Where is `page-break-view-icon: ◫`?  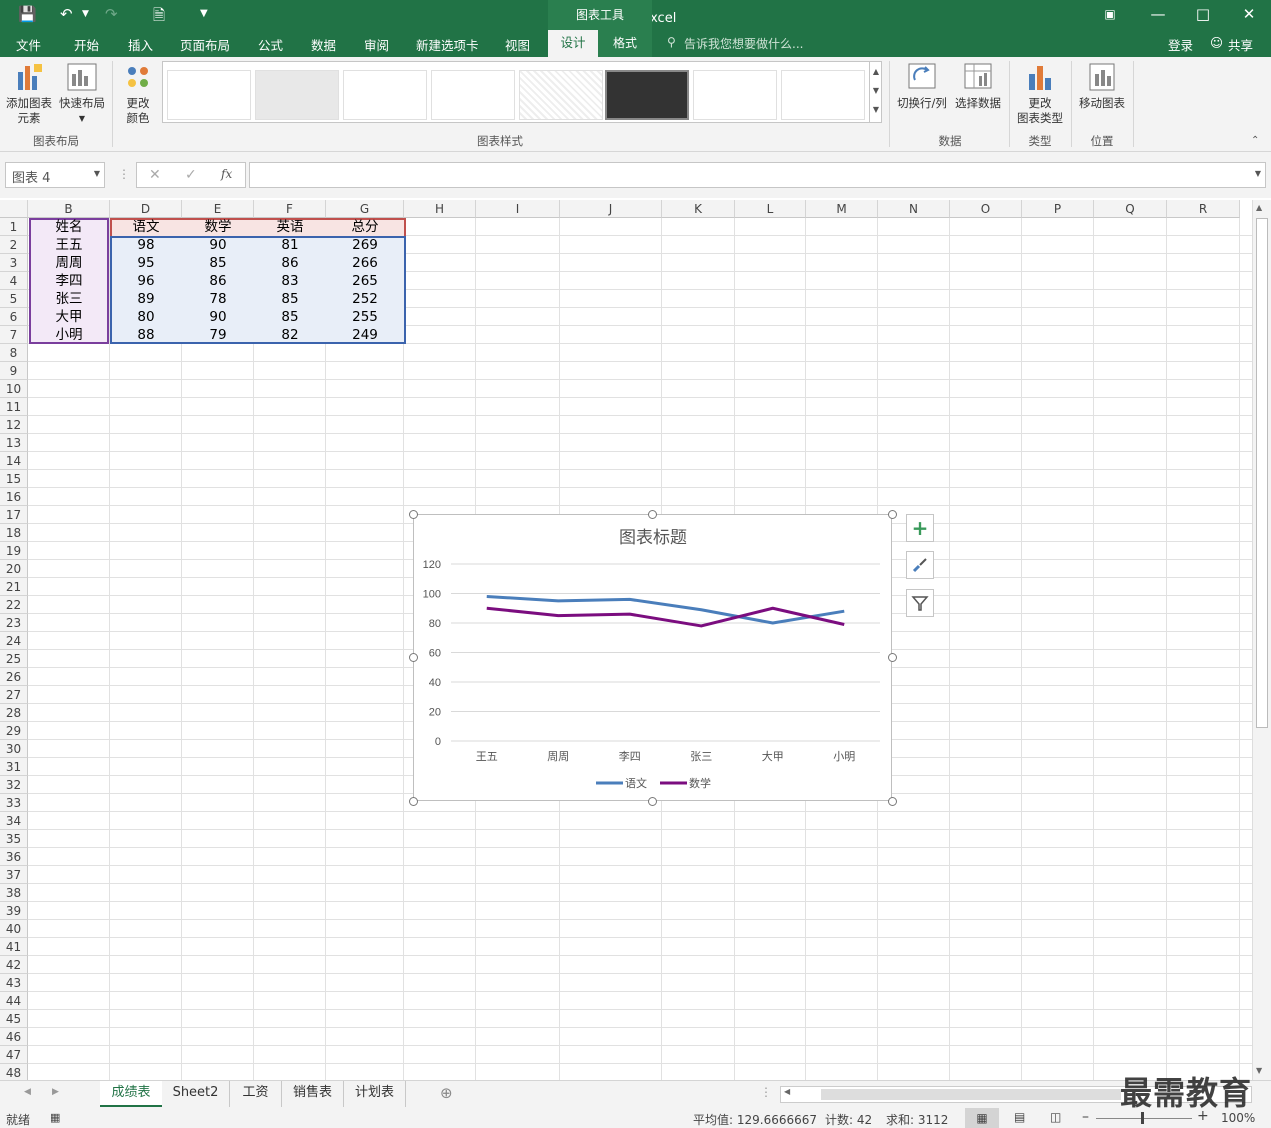
page-break-view-icon: ◫ is located at coordinates (1055, 1117).